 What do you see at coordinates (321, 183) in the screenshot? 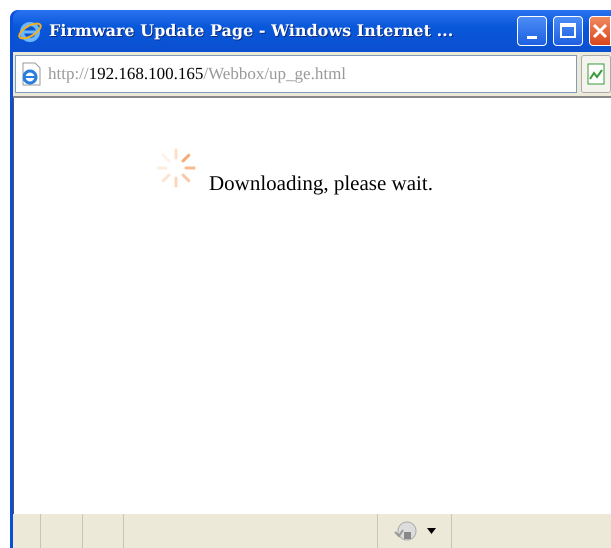
I see `status-message: Downloading, please wait.` at bounding box center [321, 183].